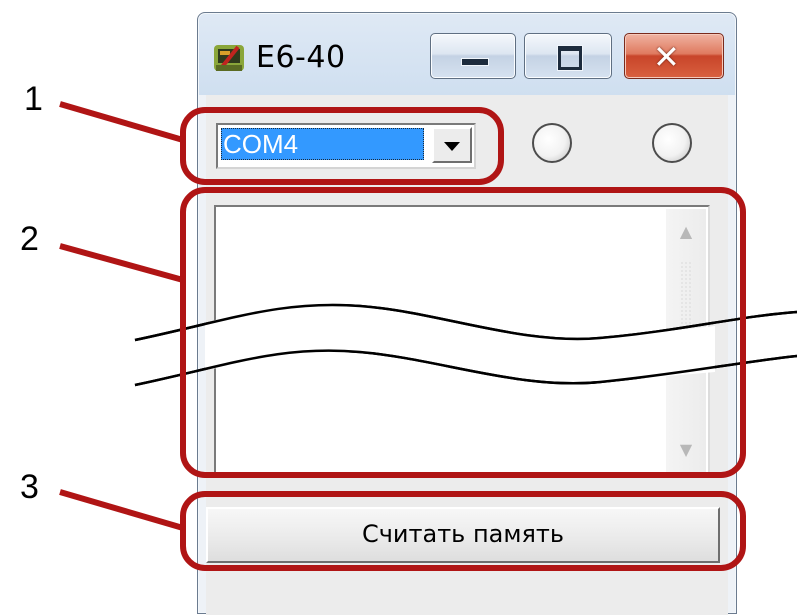 Image resolution: width=797 pixels, height=615 pixels. What do you see at coordinates (686, 450) in the screenshot?
I see `scroll-down-icon: ▼` at bounding box center [686, 450].